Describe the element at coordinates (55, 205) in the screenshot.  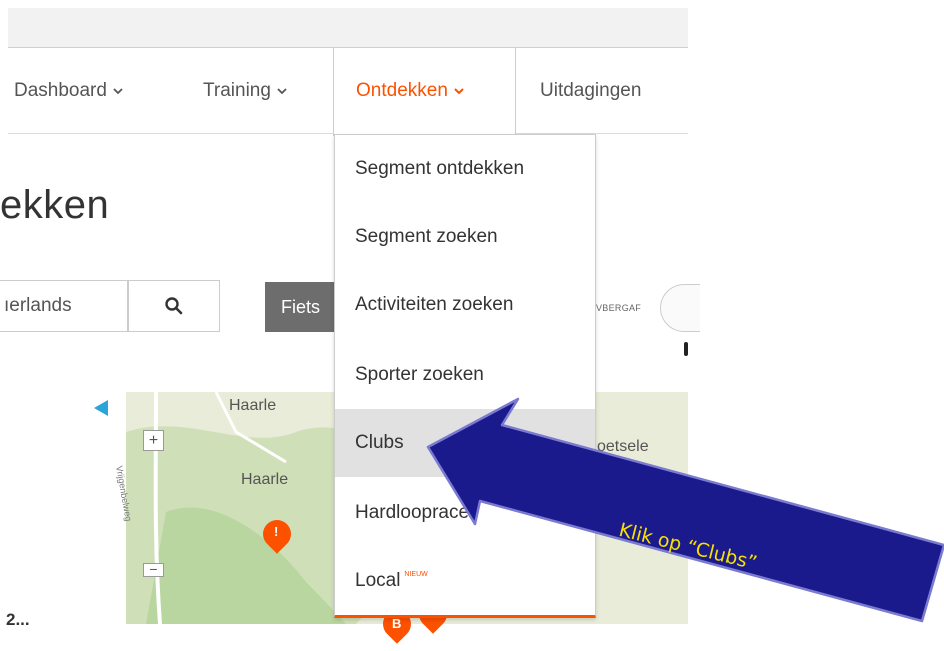
I see `page-title: ekken` at that location.